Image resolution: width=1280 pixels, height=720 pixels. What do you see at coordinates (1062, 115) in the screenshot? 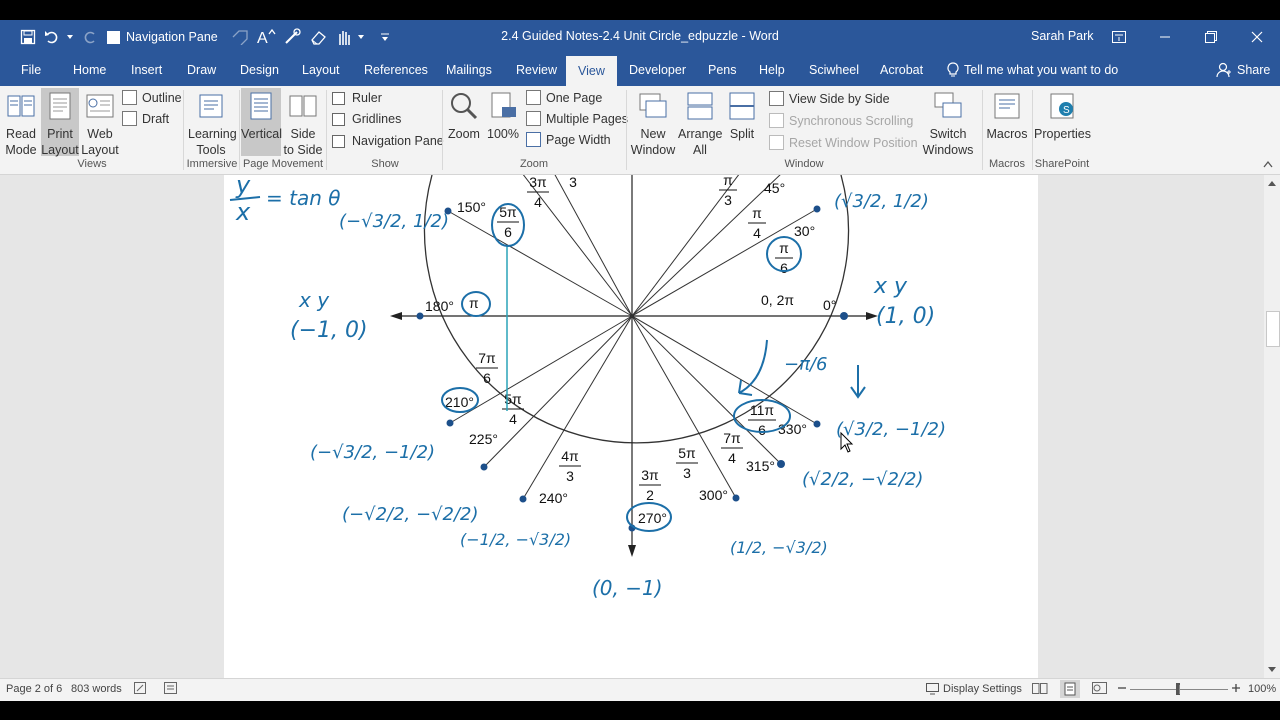
I see `properties-button: S Properties` at bounding box center [1062, 115].